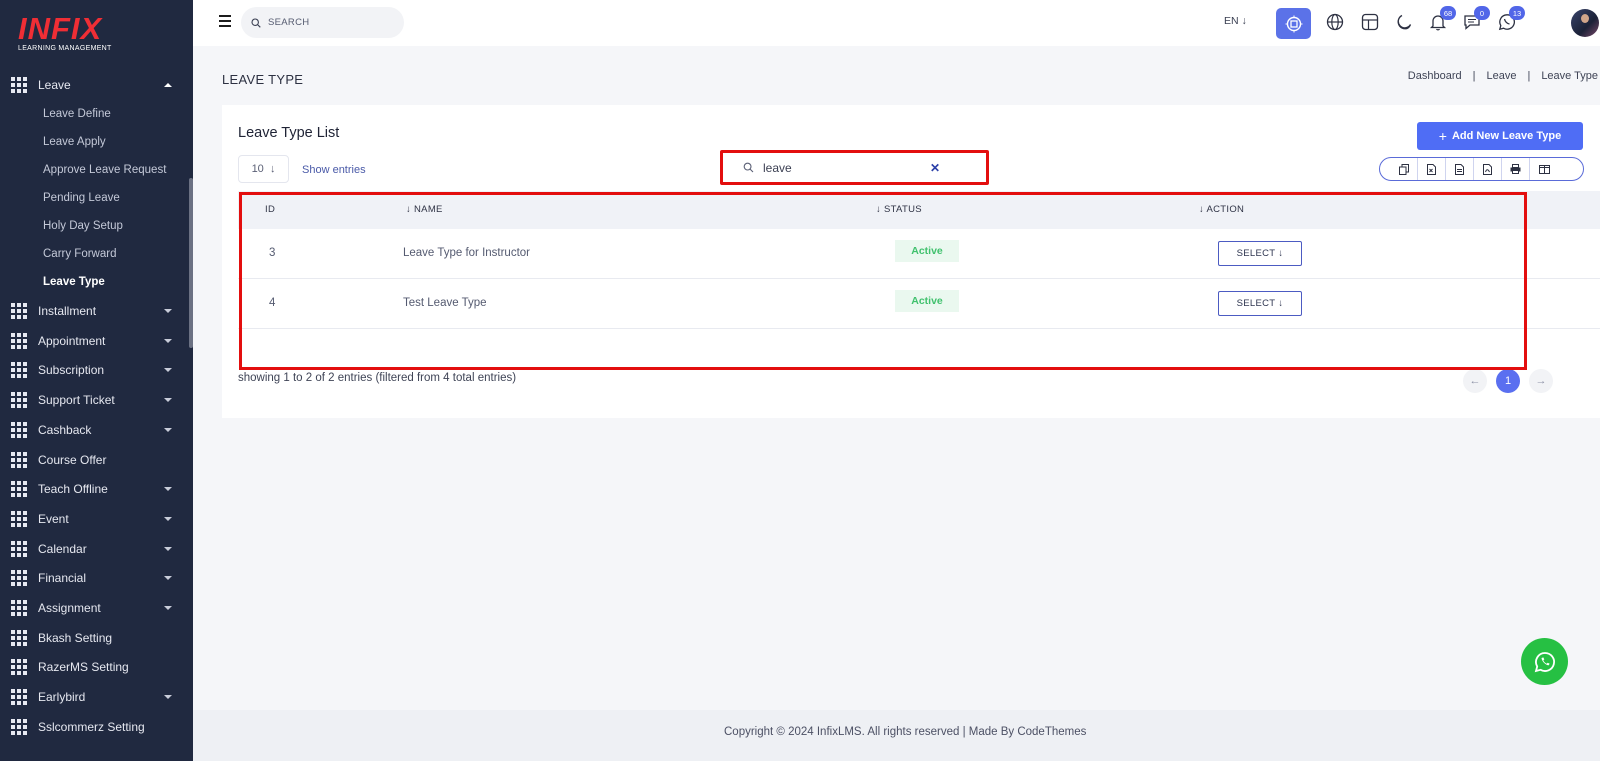 Image resolution: width=1600 pixels, height=761 pixels. I want to click on breadcrumb: Dashboard | Leave | Leave Type, so click(1503, 76).